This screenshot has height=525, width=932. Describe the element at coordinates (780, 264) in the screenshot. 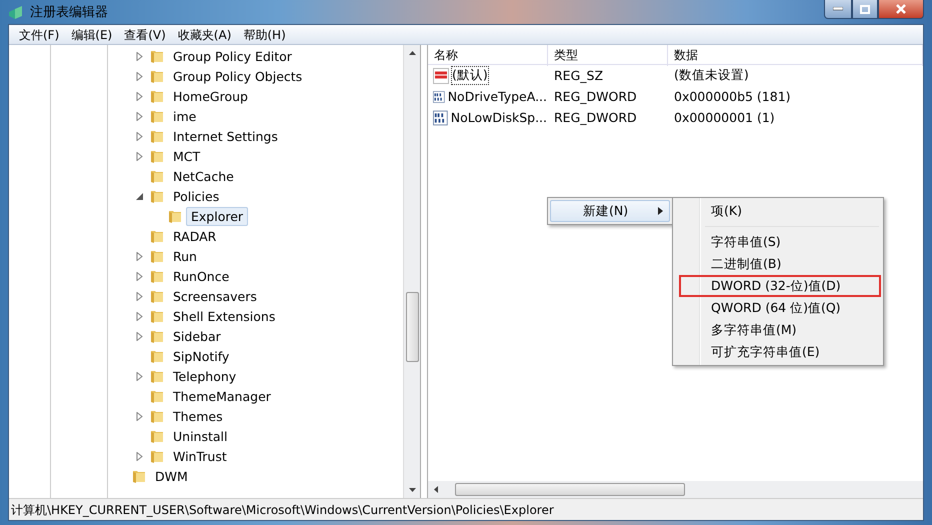

I see `submenu-item: 二进制值(B)` at that location.